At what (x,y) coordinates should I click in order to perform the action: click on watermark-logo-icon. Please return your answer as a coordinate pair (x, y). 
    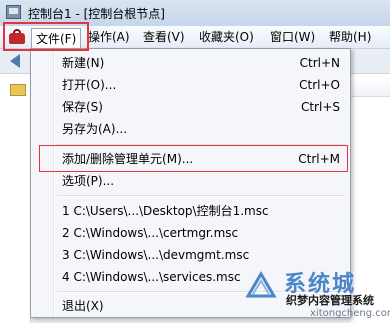
    Looking at the image, I should click on (261, 284).